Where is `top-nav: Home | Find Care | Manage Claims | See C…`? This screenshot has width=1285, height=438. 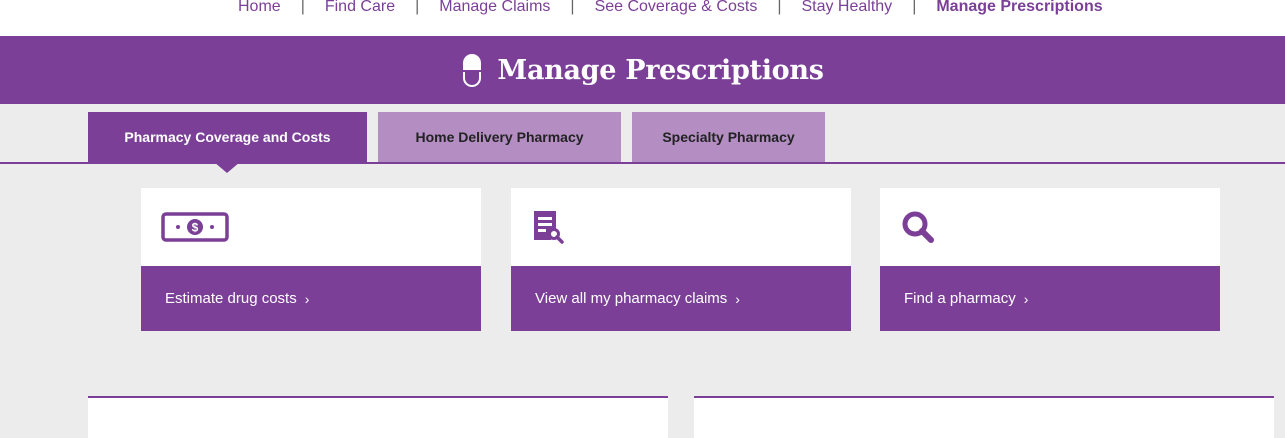 top-nav: Home | Find Care | Manage Claims | See C… is located at coordinates (642, 18).